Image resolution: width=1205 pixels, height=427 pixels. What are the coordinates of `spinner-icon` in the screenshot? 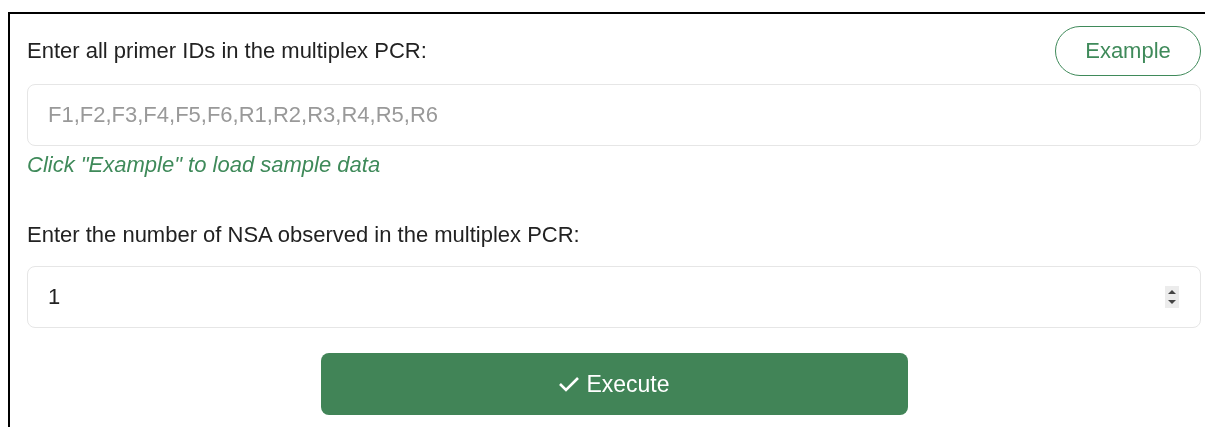 It's located at (1172, 297).